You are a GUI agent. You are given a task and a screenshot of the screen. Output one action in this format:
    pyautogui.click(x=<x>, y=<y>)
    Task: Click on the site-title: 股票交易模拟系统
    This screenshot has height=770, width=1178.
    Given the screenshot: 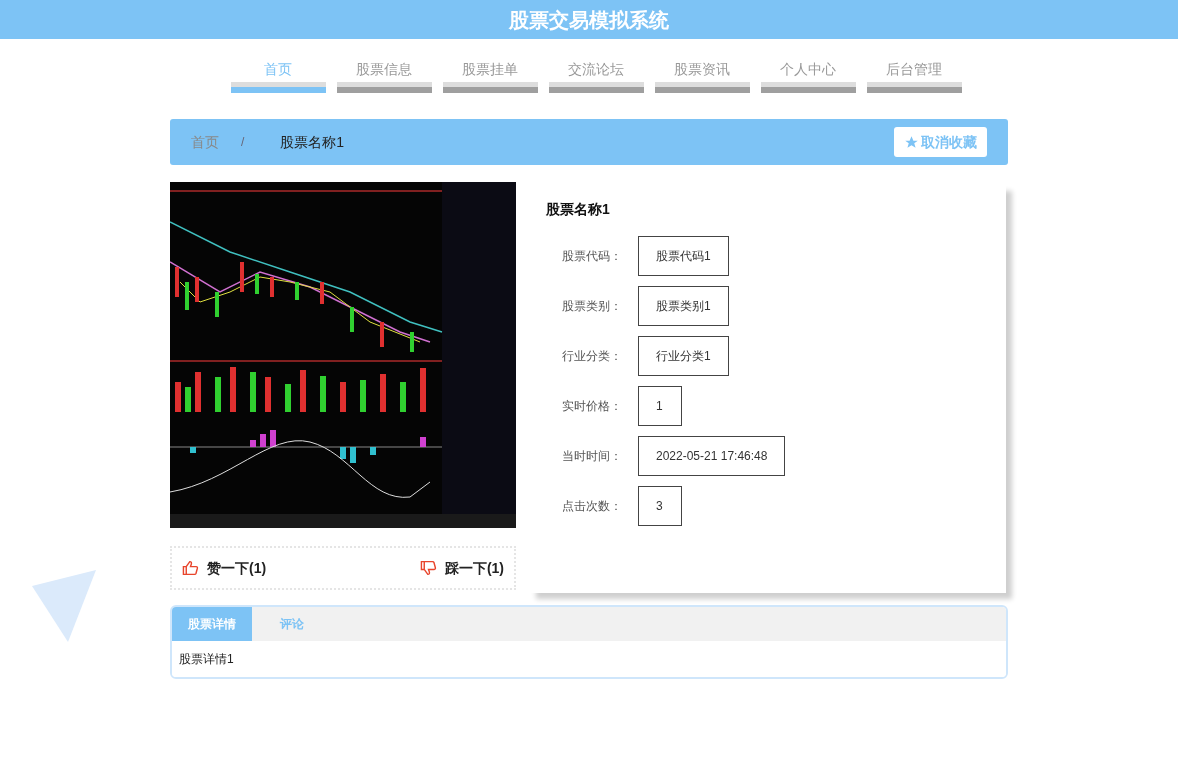 What is the action you would take?
    pyautogui.click(x=589, y=20)
    